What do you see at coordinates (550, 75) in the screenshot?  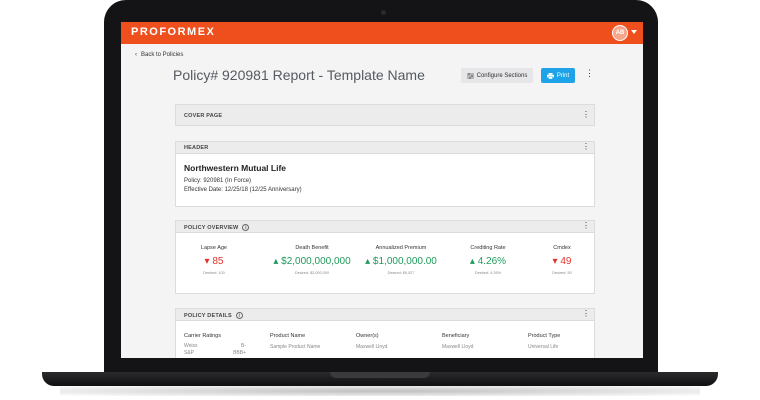 I see `printer-icon` at bounding box center [550, 75].